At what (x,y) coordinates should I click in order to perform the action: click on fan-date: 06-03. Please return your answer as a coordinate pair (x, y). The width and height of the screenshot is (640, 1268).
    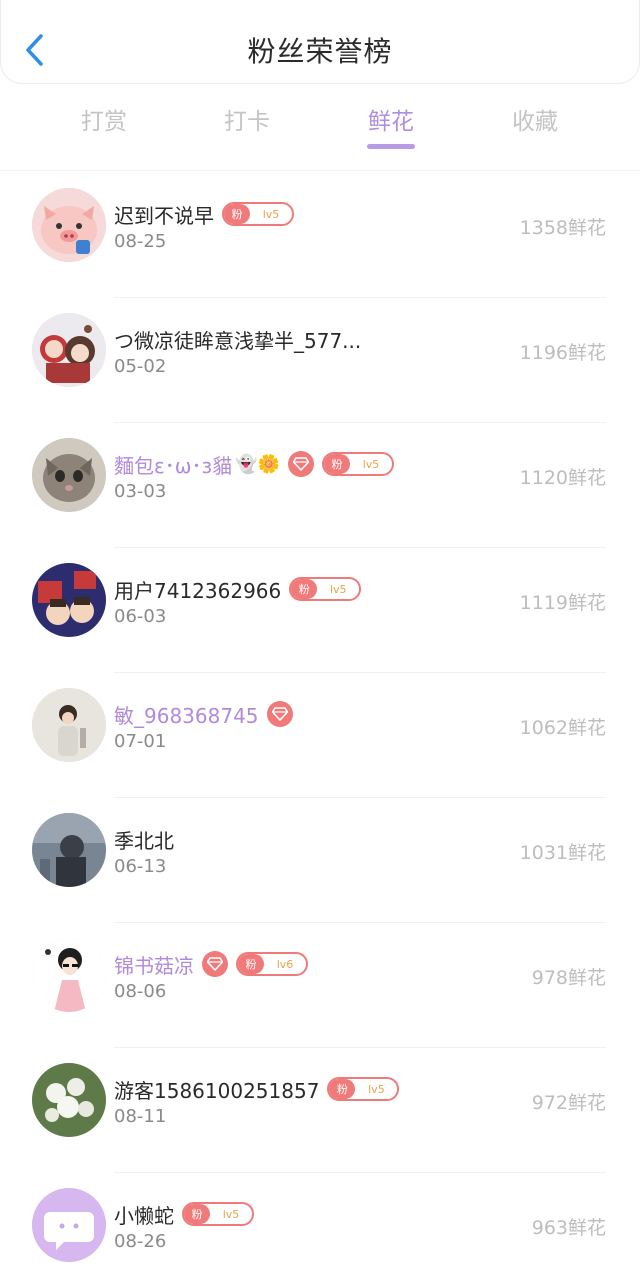
    Looking at the image, I should click on (140, 616).